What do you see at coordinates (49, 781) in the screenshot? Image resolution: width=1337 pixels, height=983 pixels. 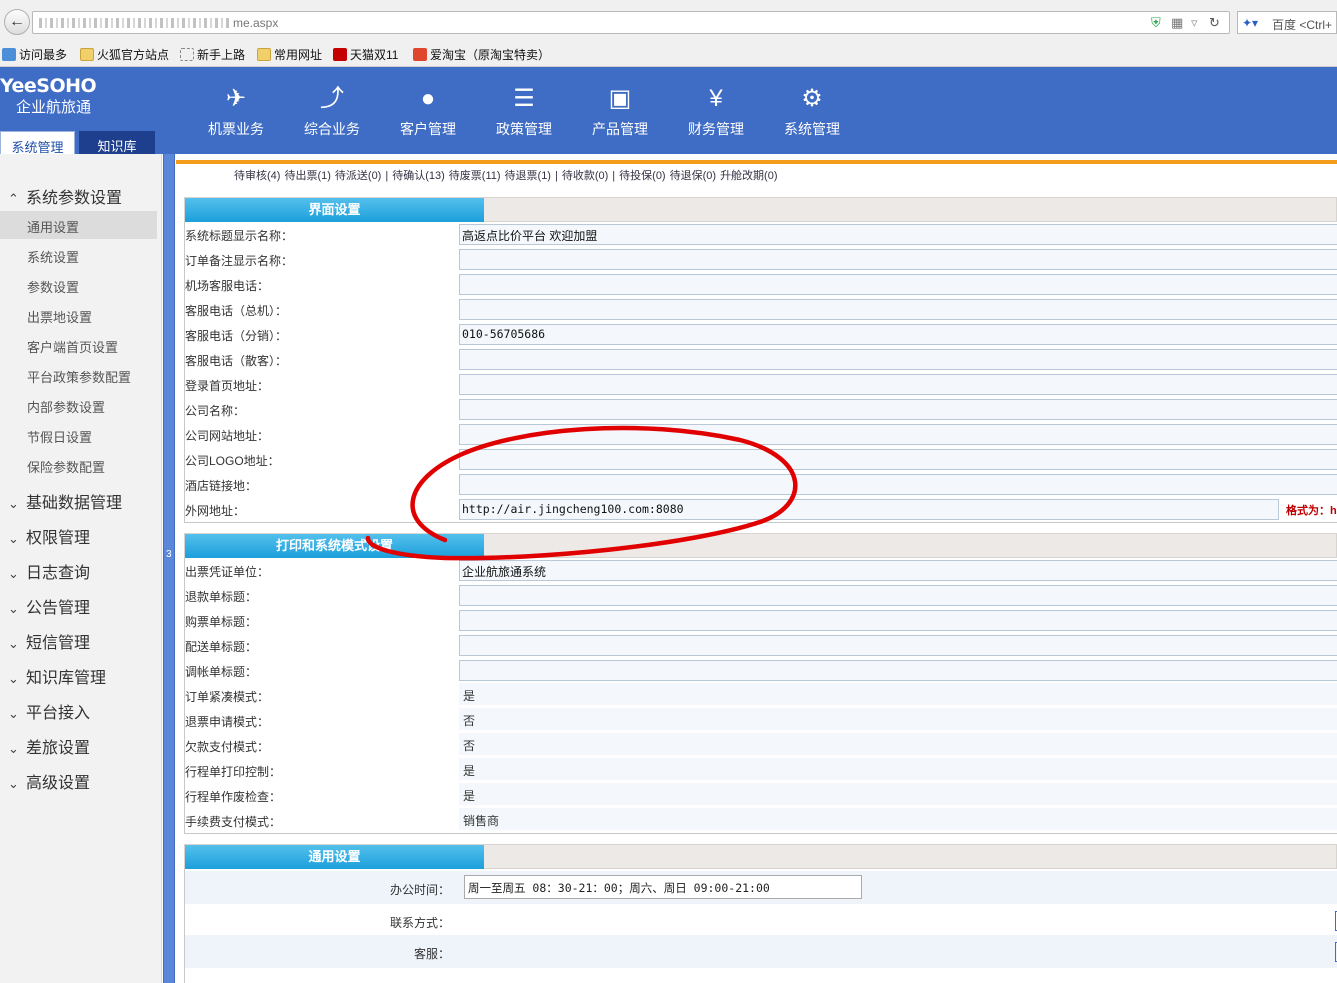 I see `sidebar-group-advanced: ⌄ 高级设置` at bounding box center [49, 781].